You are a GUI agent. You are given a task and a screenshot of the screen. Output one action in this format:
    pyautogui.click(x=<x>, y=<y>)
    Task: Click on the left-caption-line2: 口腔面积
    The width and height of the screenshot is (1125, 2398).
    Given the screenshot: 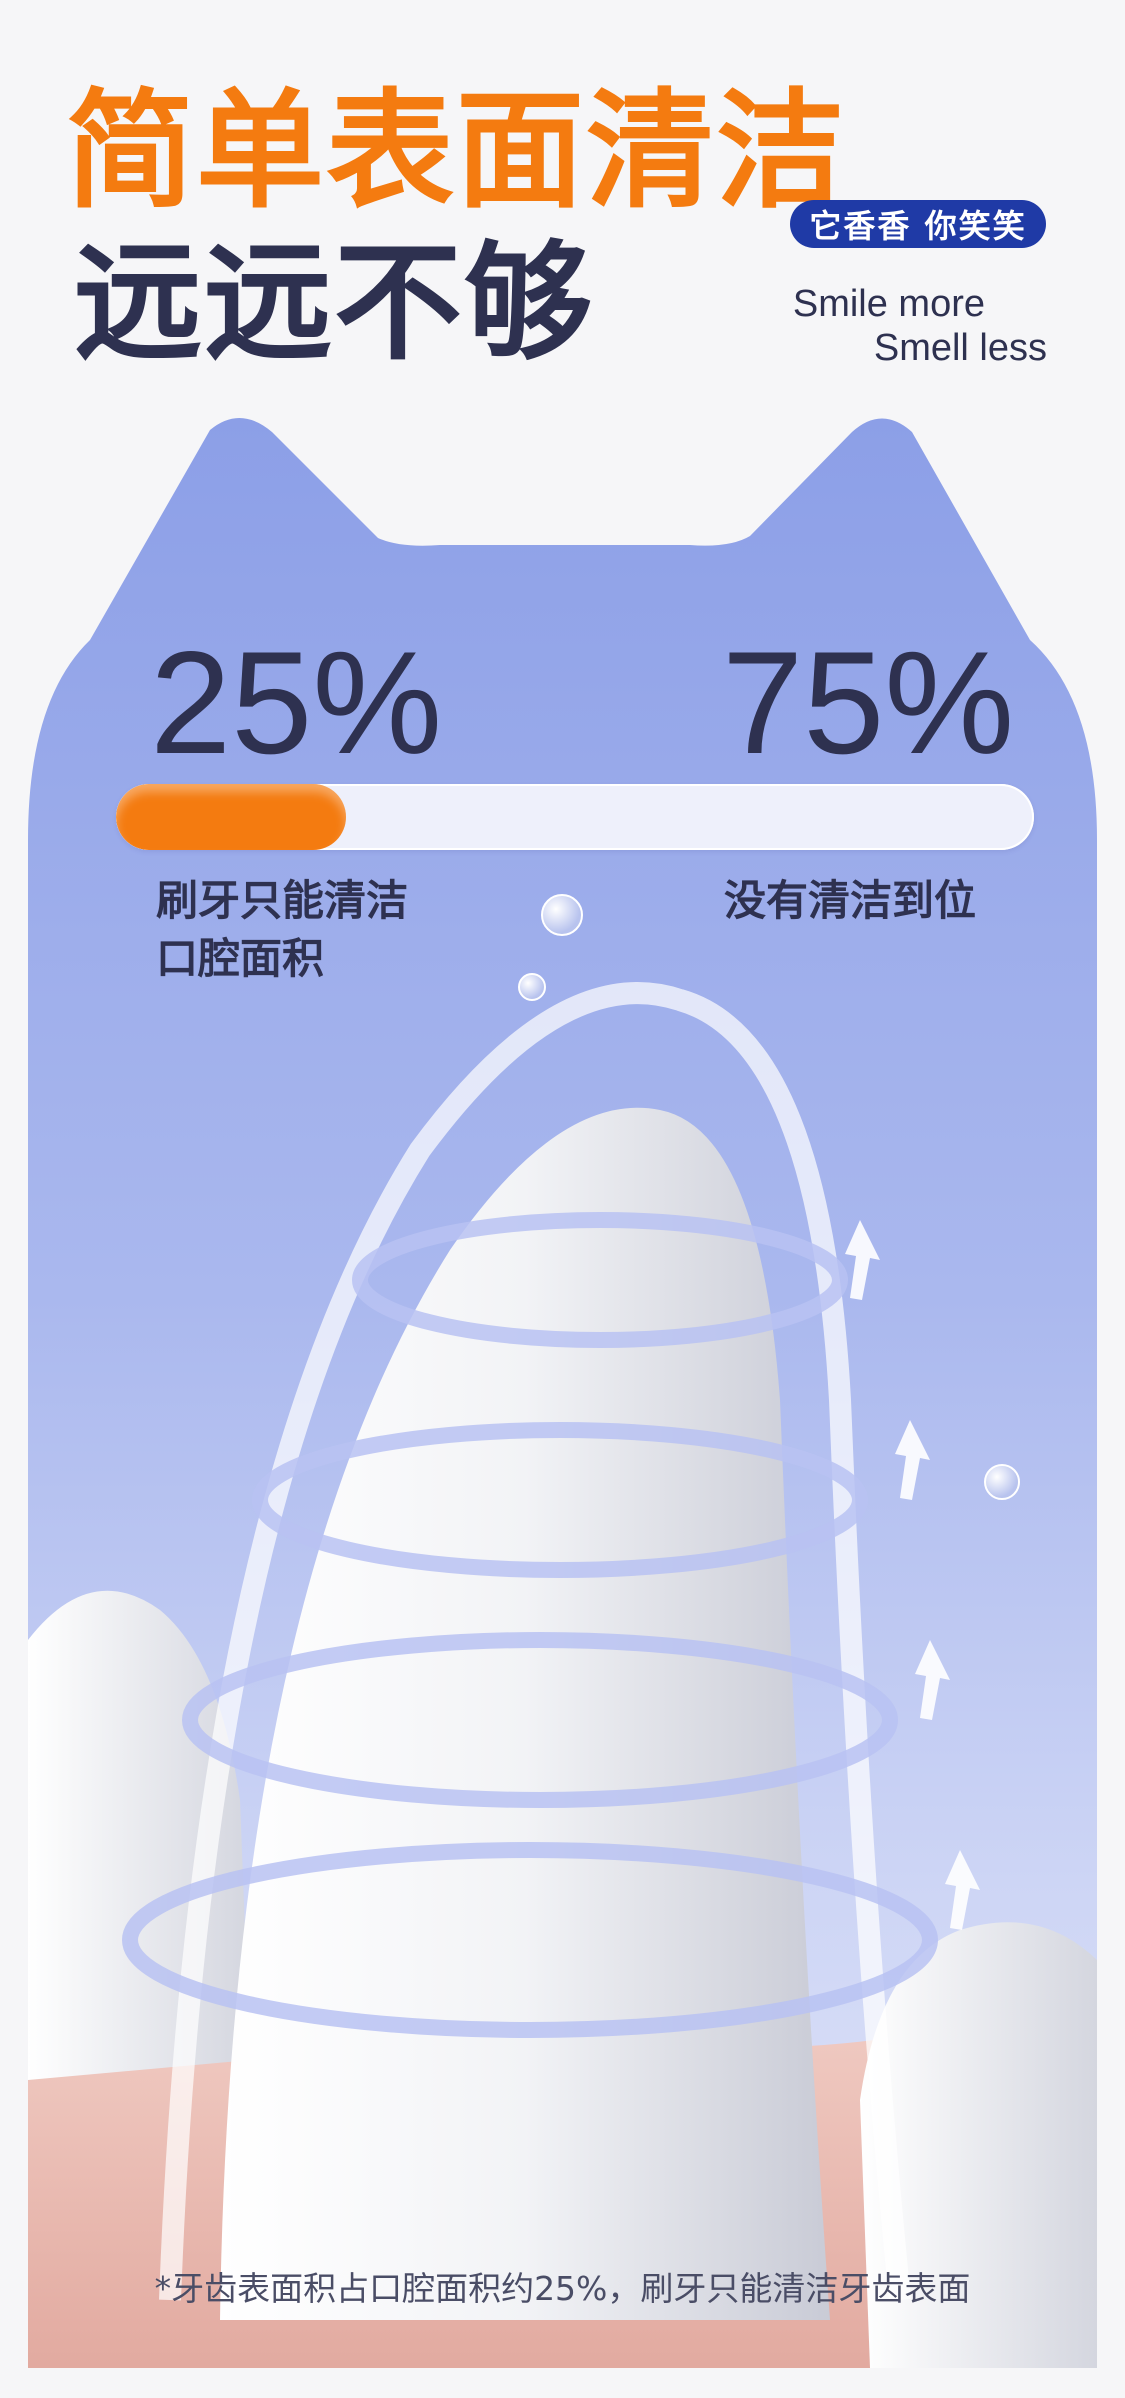 What is the action you would take?
    pyautogui.click(x=240, y=958)
    